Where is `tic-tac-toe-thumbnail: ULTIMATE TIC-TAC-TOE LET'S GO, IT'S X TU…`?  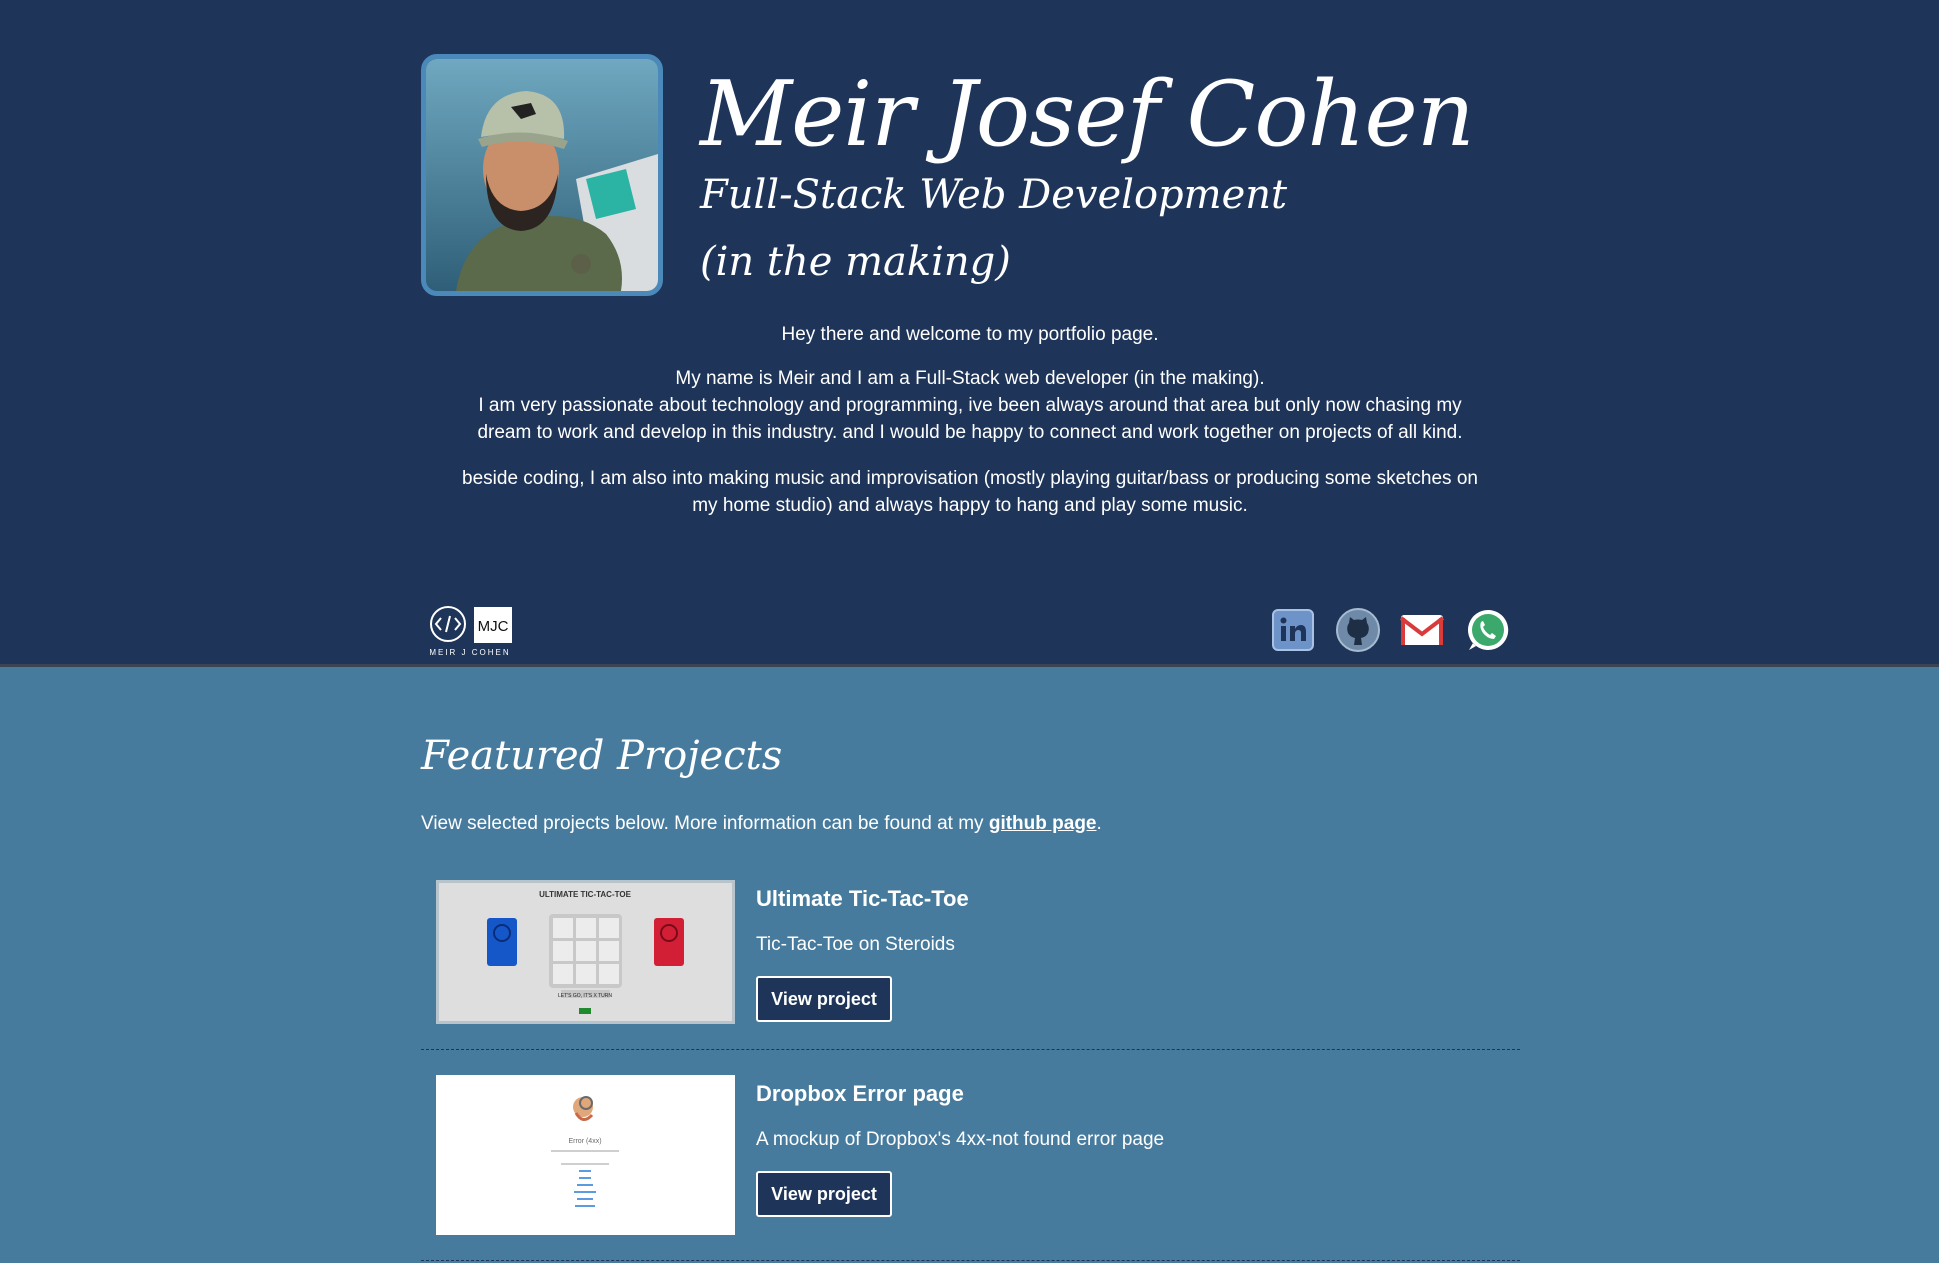
tic-tac-toe-thumbnail: ULTIMATE TIC-TAC-TOE LET'S GO, IT'S X TU… is located at coordinates (585, 952).